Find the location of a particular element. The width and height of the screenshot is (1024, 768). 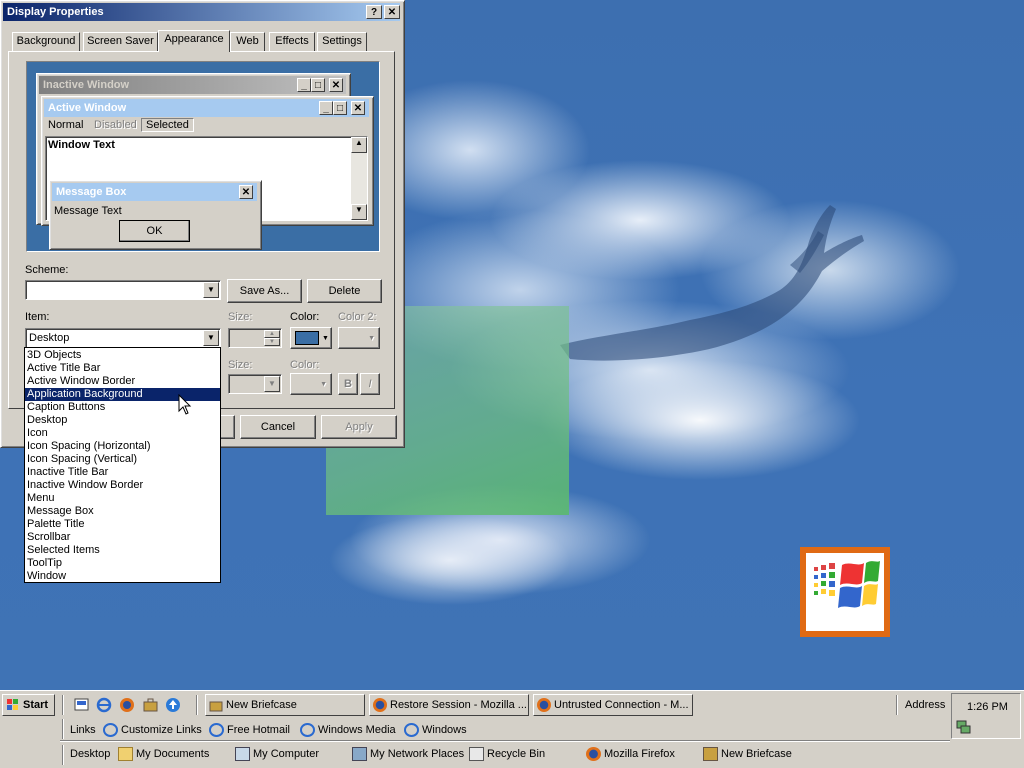

desktop-item-label: My Network Places is located at coordinates (417, 754).